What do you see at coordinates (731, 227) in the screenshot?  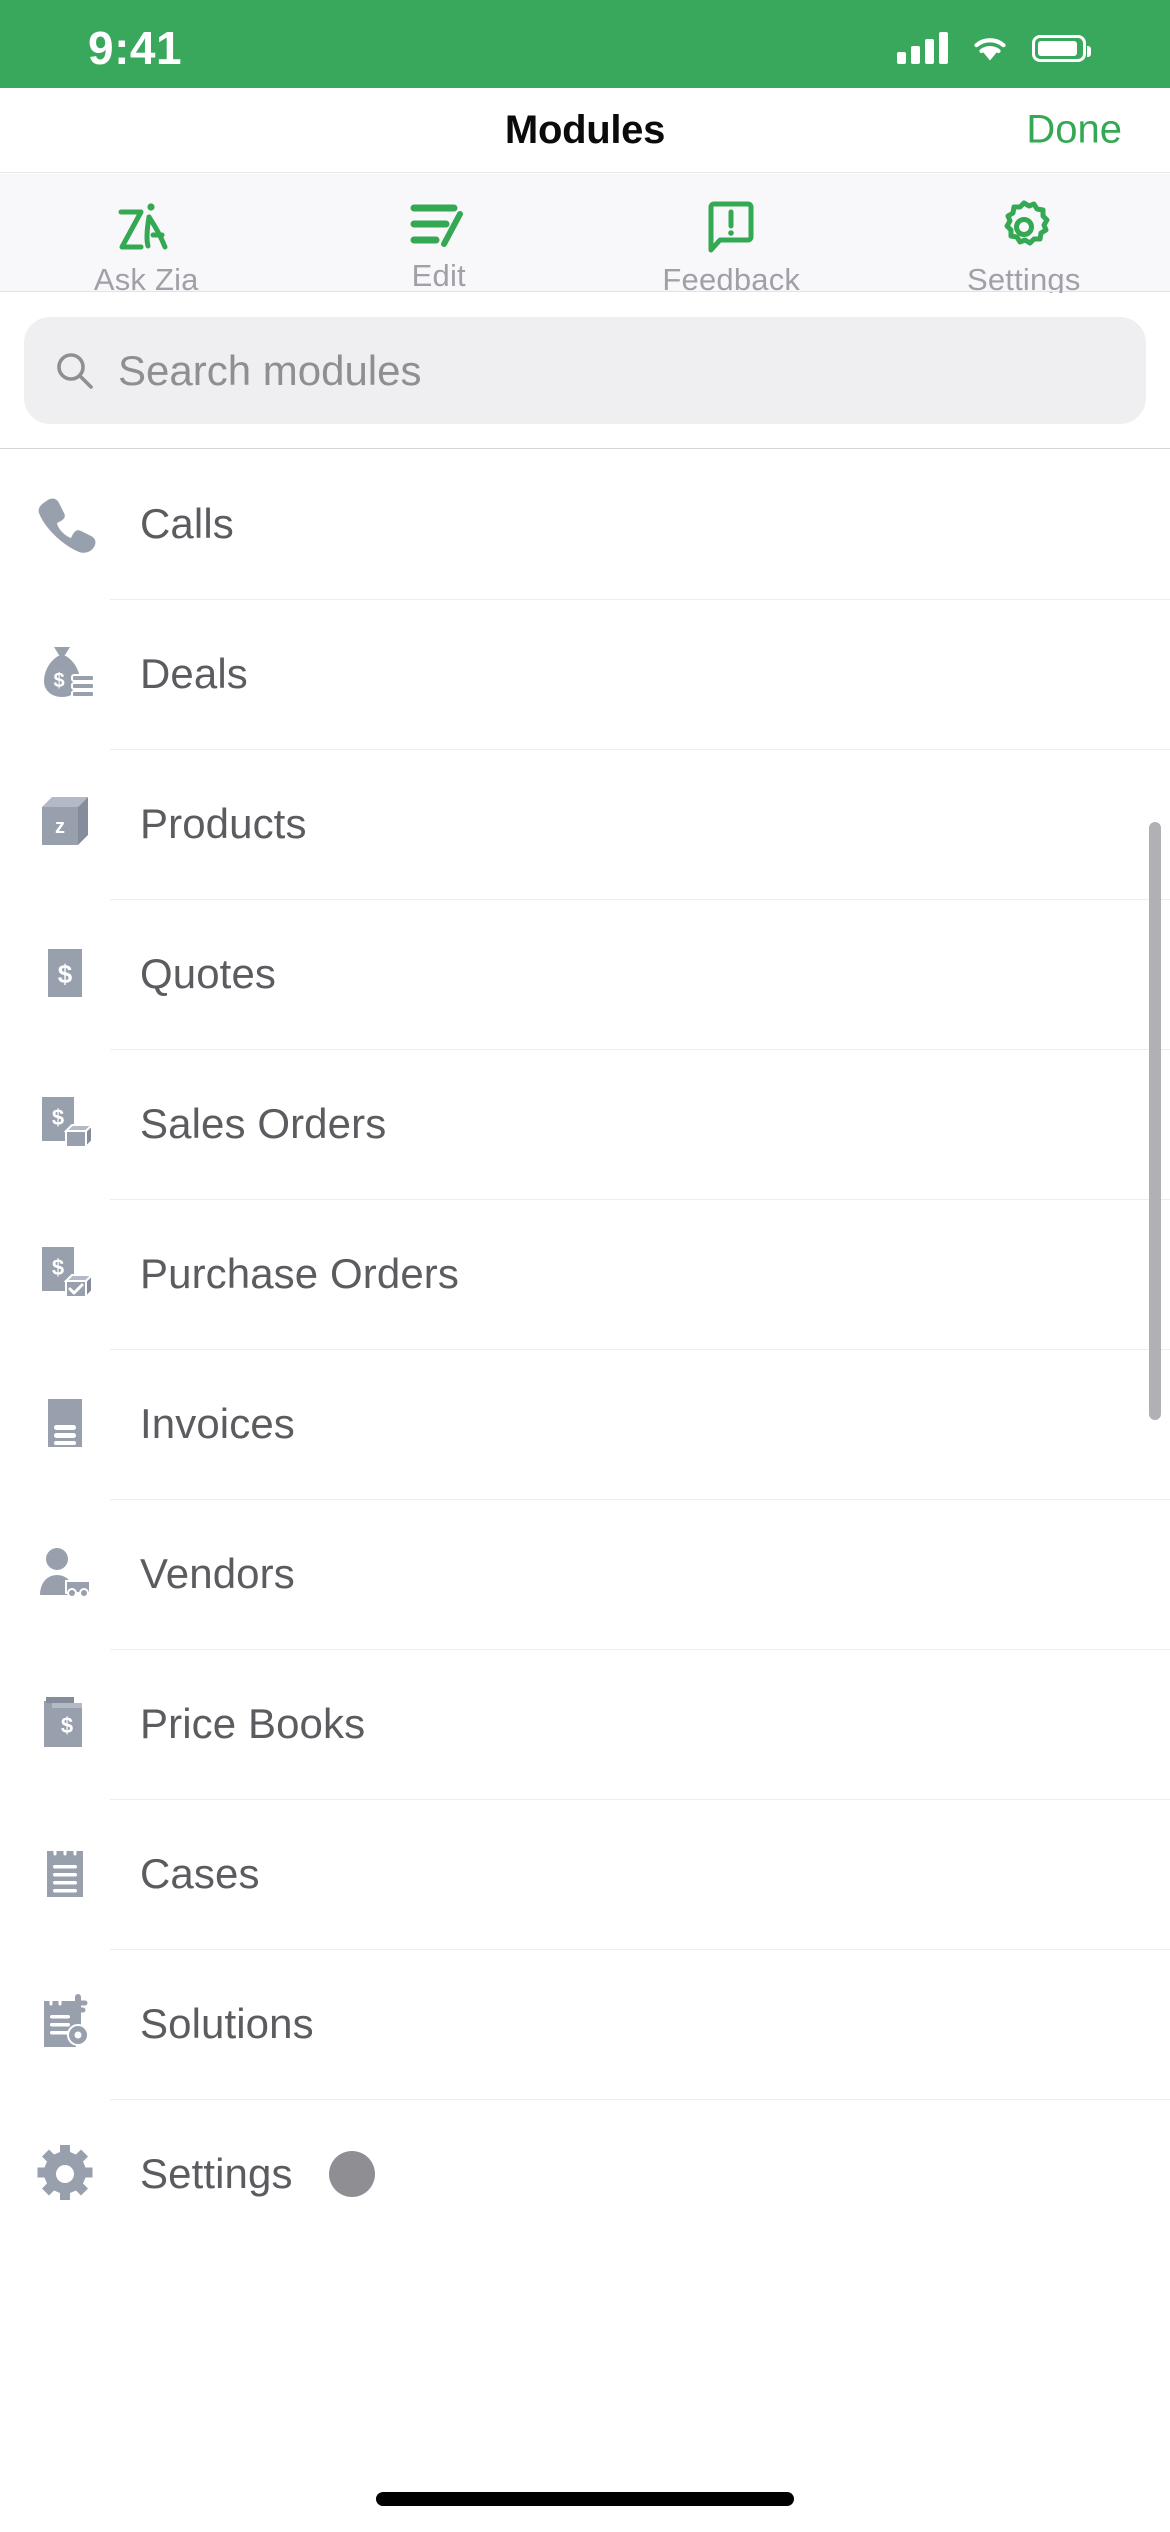 I see `feedback-bubble-icon` at bounding box center [731, 227].